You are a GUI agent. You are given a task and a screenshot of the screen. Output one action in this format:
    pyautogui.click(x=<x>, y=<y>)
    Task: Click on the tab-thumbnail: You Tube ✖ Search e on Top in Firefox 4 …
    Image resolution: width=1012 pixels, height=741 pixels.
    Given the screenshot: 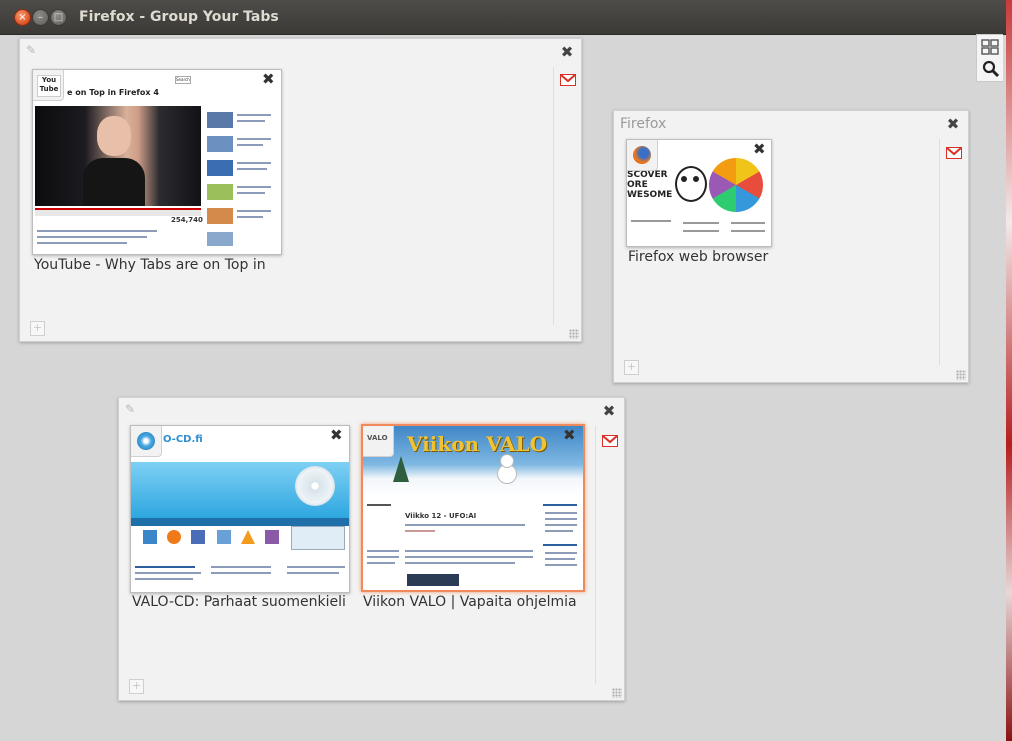 What is the action you would take?
    pyautogui.click(x=157, y=162)
    